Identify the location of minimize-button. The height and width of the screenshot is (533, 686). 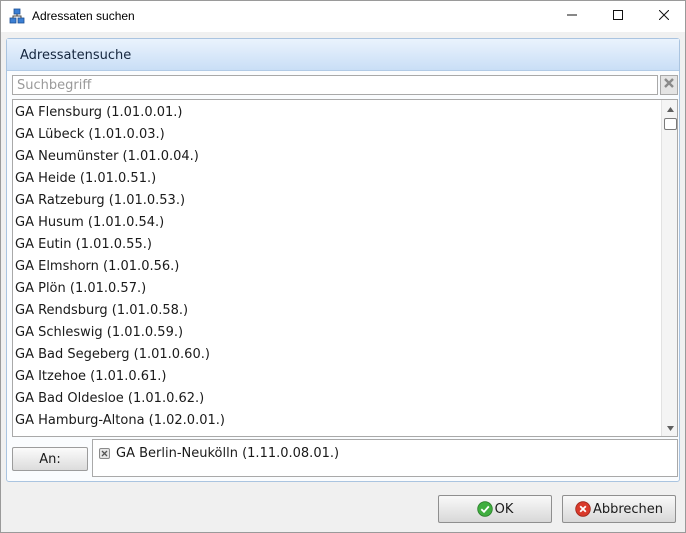
(572, 16).